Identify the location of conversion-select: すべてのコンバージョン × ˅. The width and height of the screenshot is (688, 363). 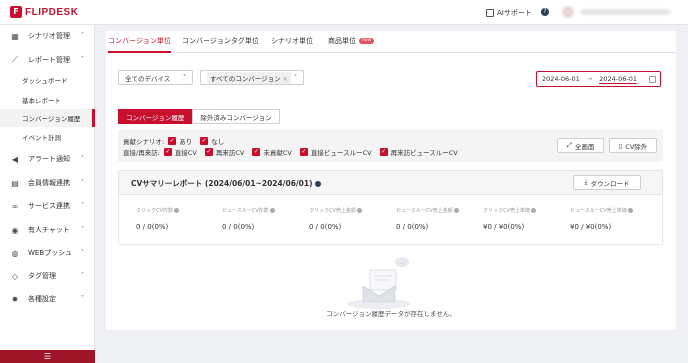
(252, 77).